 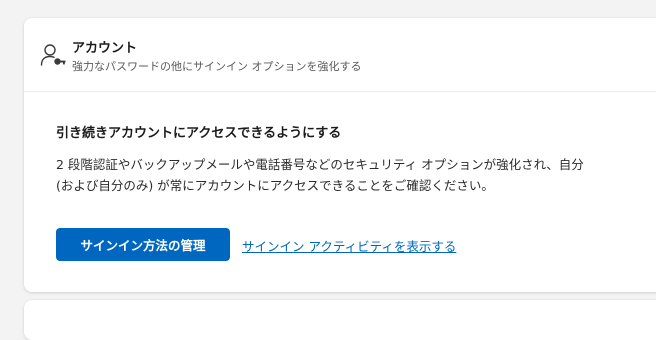 I want to click on view-sign-in-activity-link: サインイン アクティビティを表示する, so click(x=349, y=245).